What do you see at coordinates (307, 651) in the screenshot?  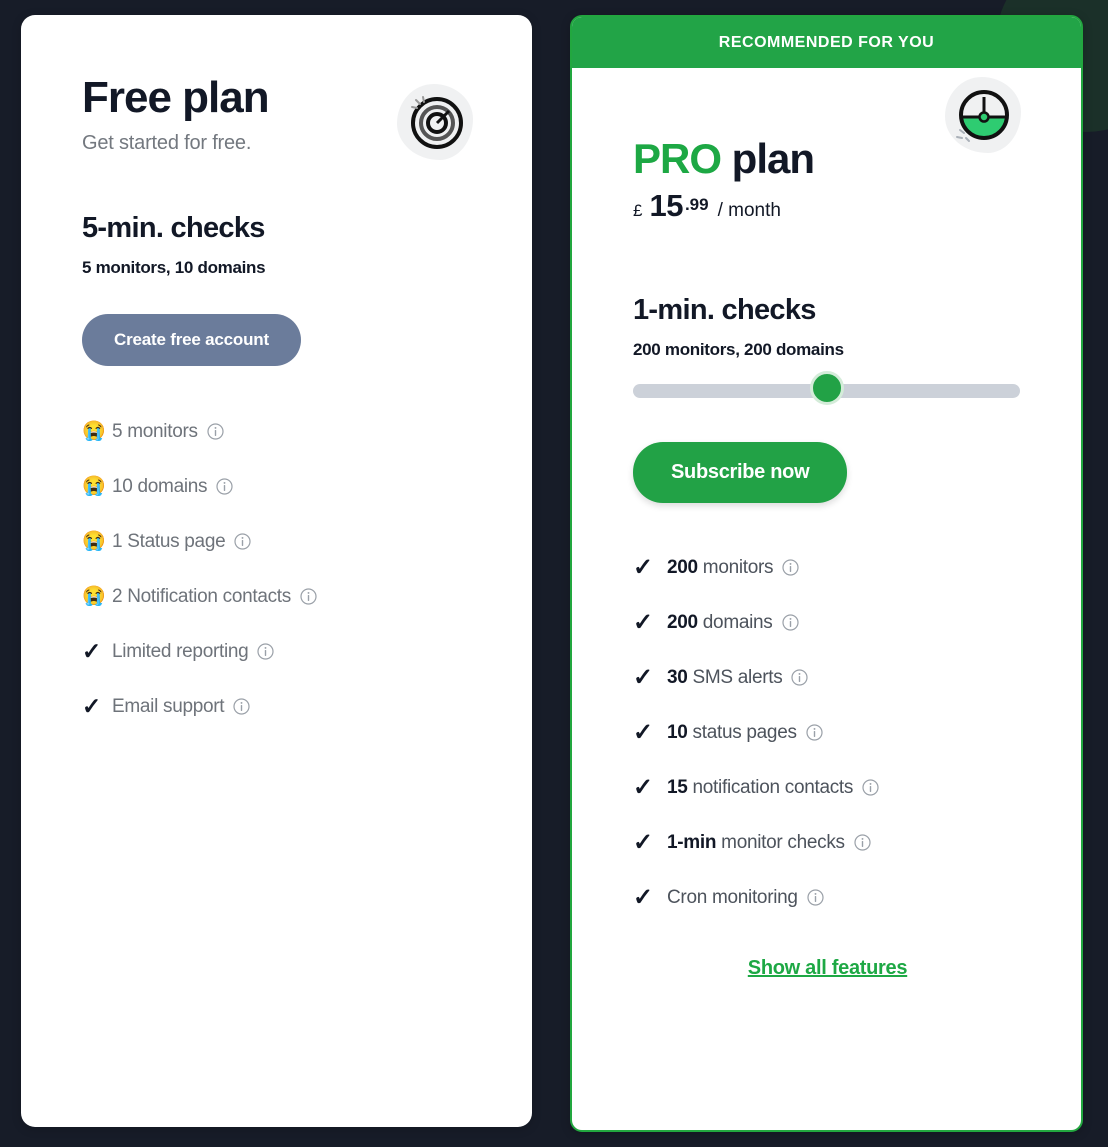 I see `feature-item: ✓ Limited reporting` at bounding box center [307, 651].